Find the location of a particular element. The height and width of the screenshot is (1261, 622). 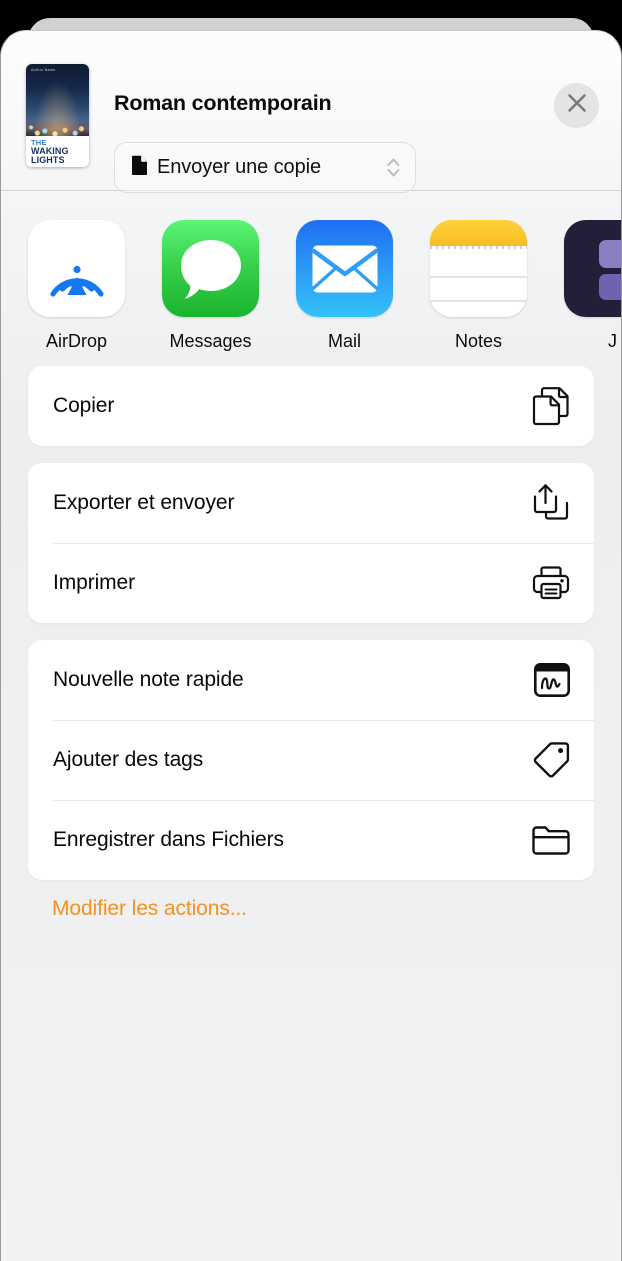

action-label: Enregistrer dans Fichiers is located at coordinates (168, 839).